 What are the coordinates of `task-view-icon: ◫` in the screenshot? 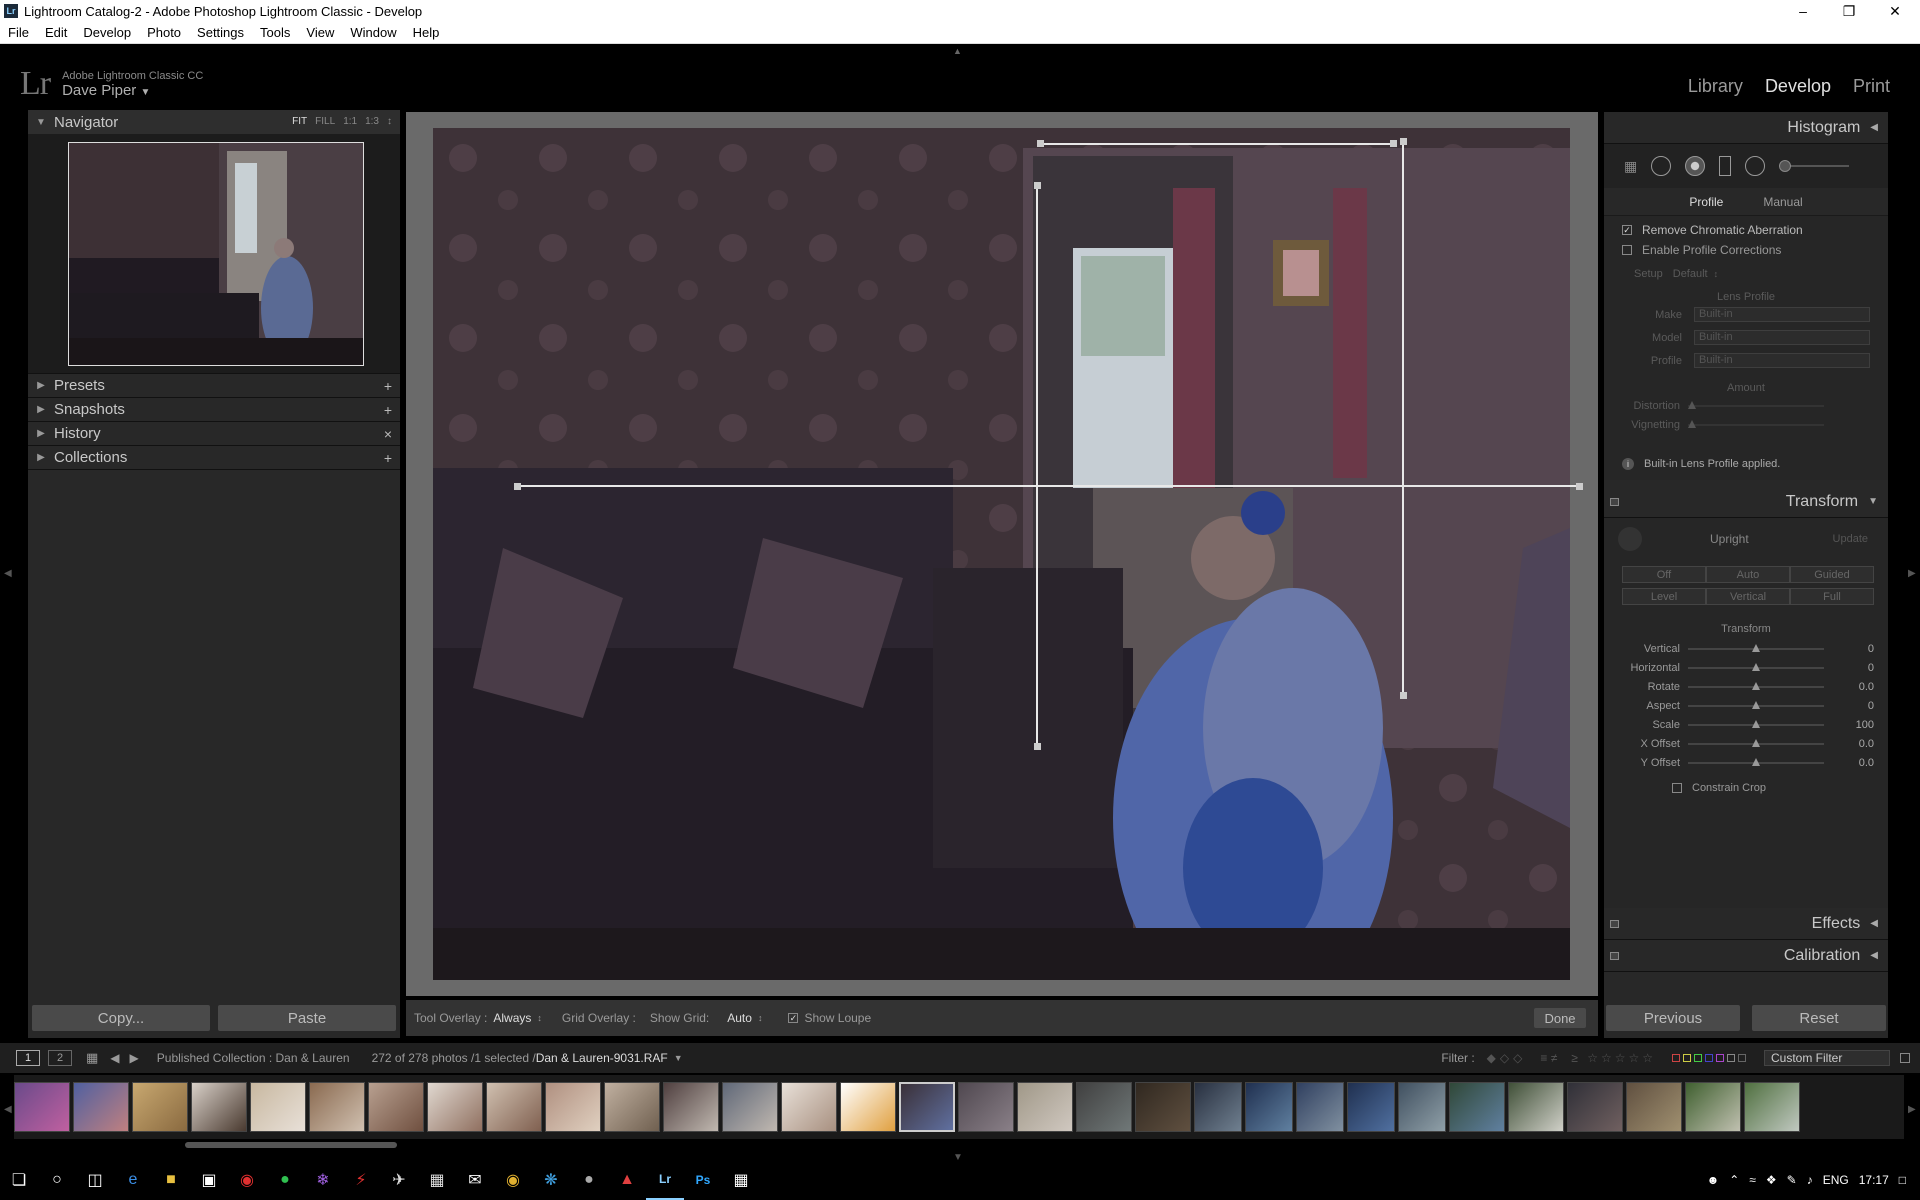 It's located at (95, 1180).